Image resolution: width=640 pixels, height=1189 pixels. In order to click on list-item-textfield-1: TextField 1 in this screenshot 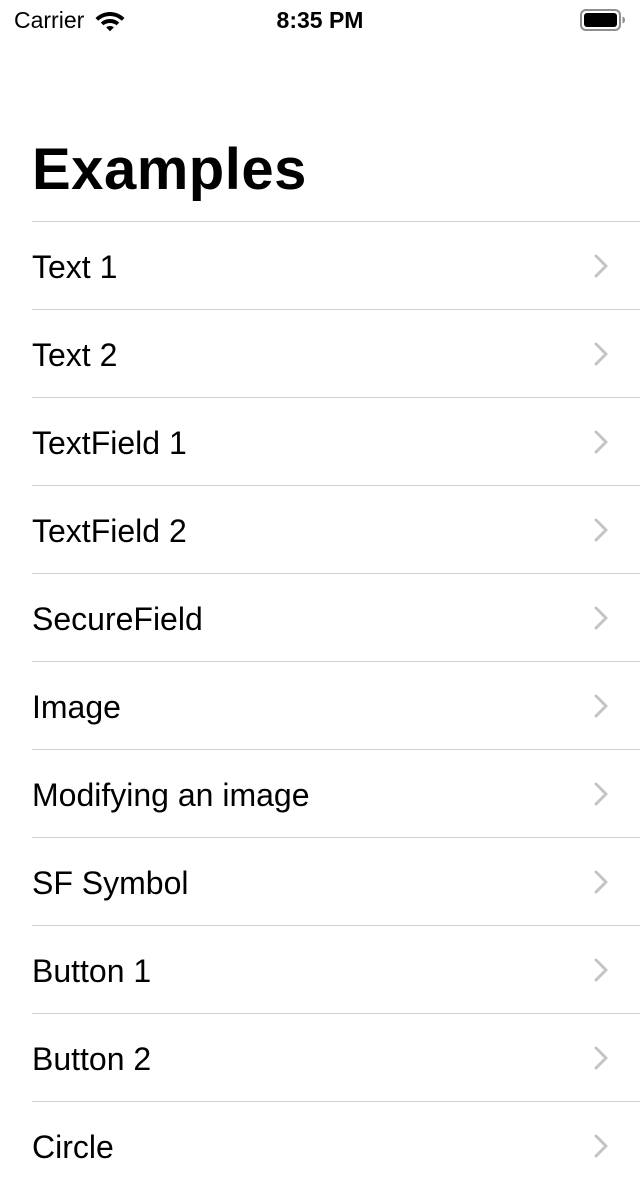, I will do `click(336, 441)`.